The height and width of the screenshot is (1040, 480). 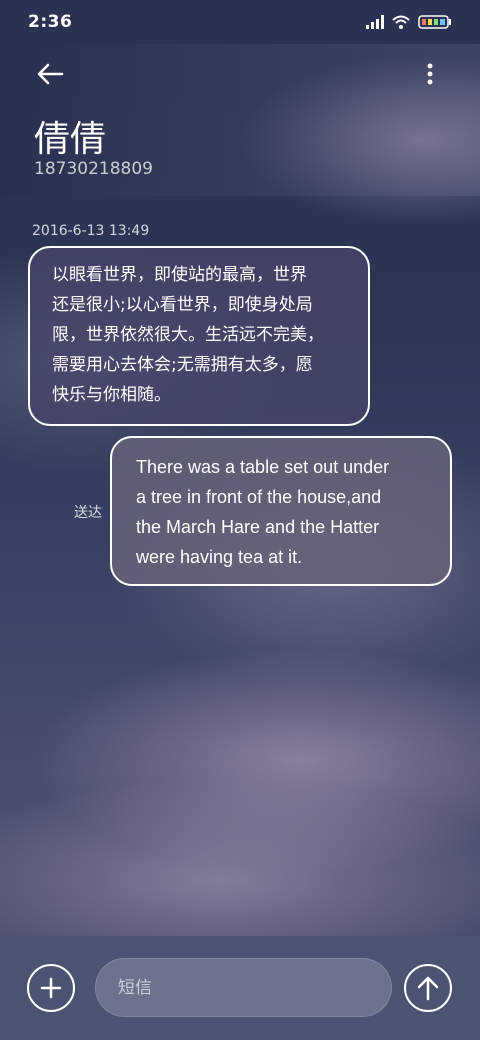 I want to click on composer-bar, so click(x=240, y=988).